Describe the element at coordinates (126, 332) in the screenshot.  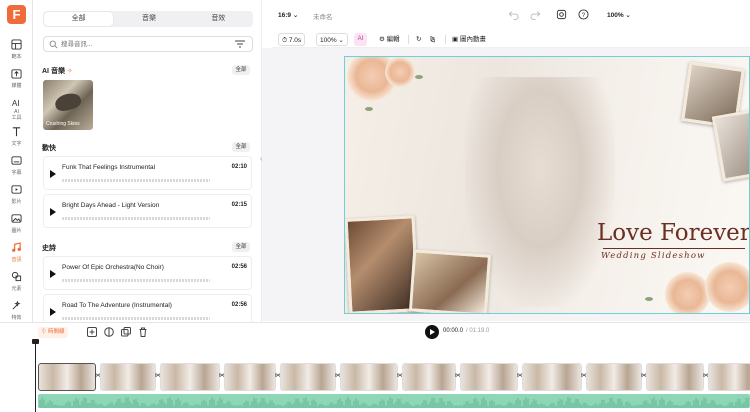
I see `duplicate-icon` at that location.